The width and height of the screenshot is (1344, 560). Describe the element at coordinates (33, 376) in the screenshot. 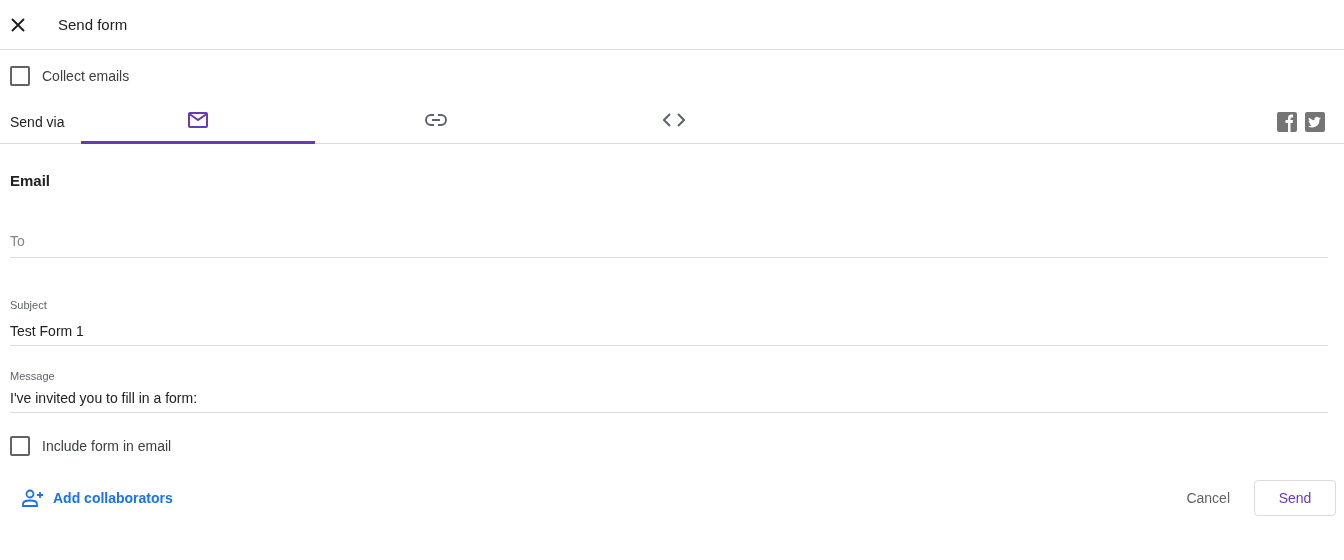

I see `field-label: Message` at that location.